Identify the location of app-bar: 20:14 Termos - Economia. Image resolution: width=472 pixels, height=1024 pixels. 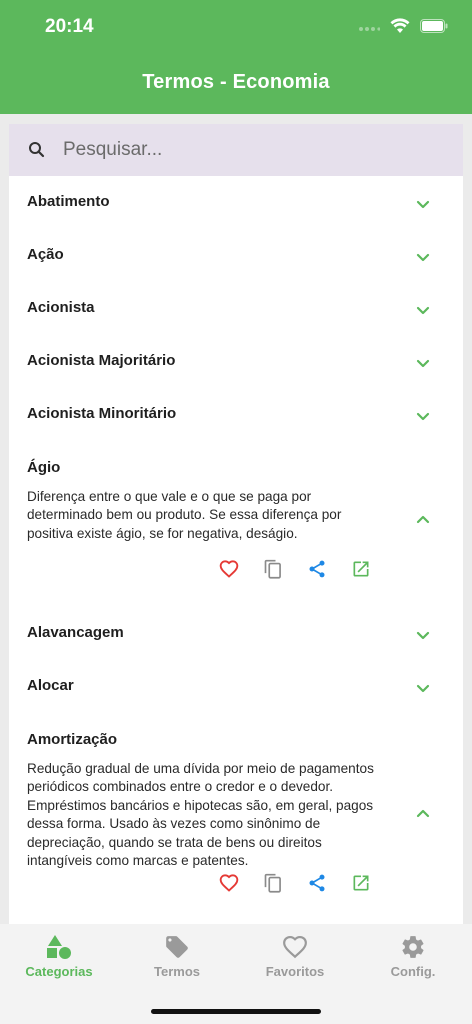
(236, 57).